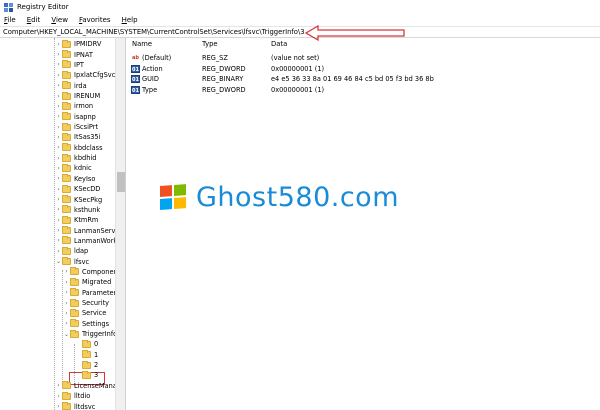 Image resolution: width=600 pixels, height=410 pixels. What do you see at coordinates (91, 292) in the screenshot?
I see `tree-item: › Parameters` at bounding box center [91, 292].